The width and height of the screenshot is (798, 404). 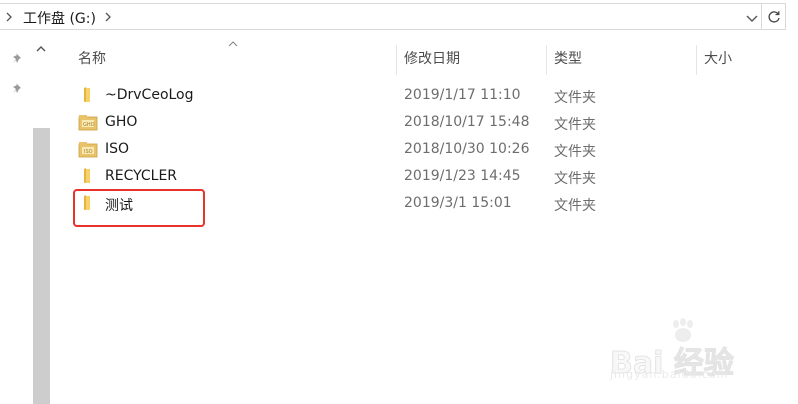 What do you see at coordinates (458, 203) in the screenshot?
I see `file-date: 2019/3/1 15:01` at bounding box center [458, 203].